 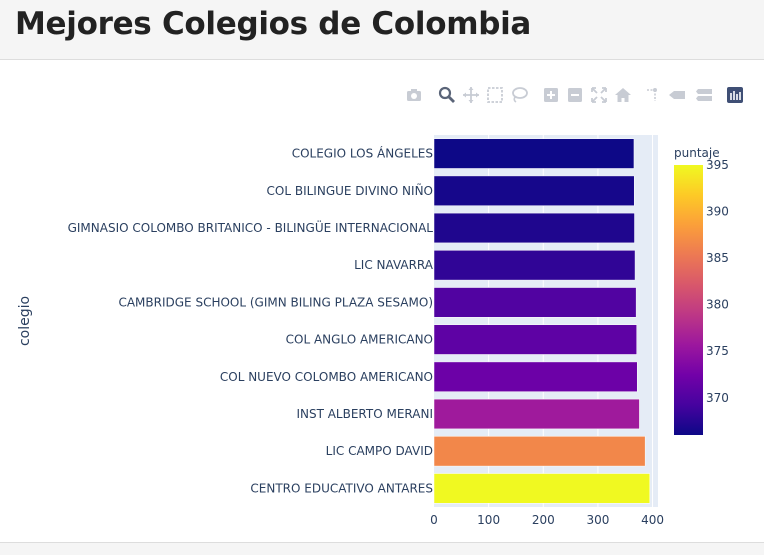 What do you see at coordinates (379, 451) in the screenshot?
I see `y-tick-label: LIC CAMPO DAVID` at bounding box center [379, 451].